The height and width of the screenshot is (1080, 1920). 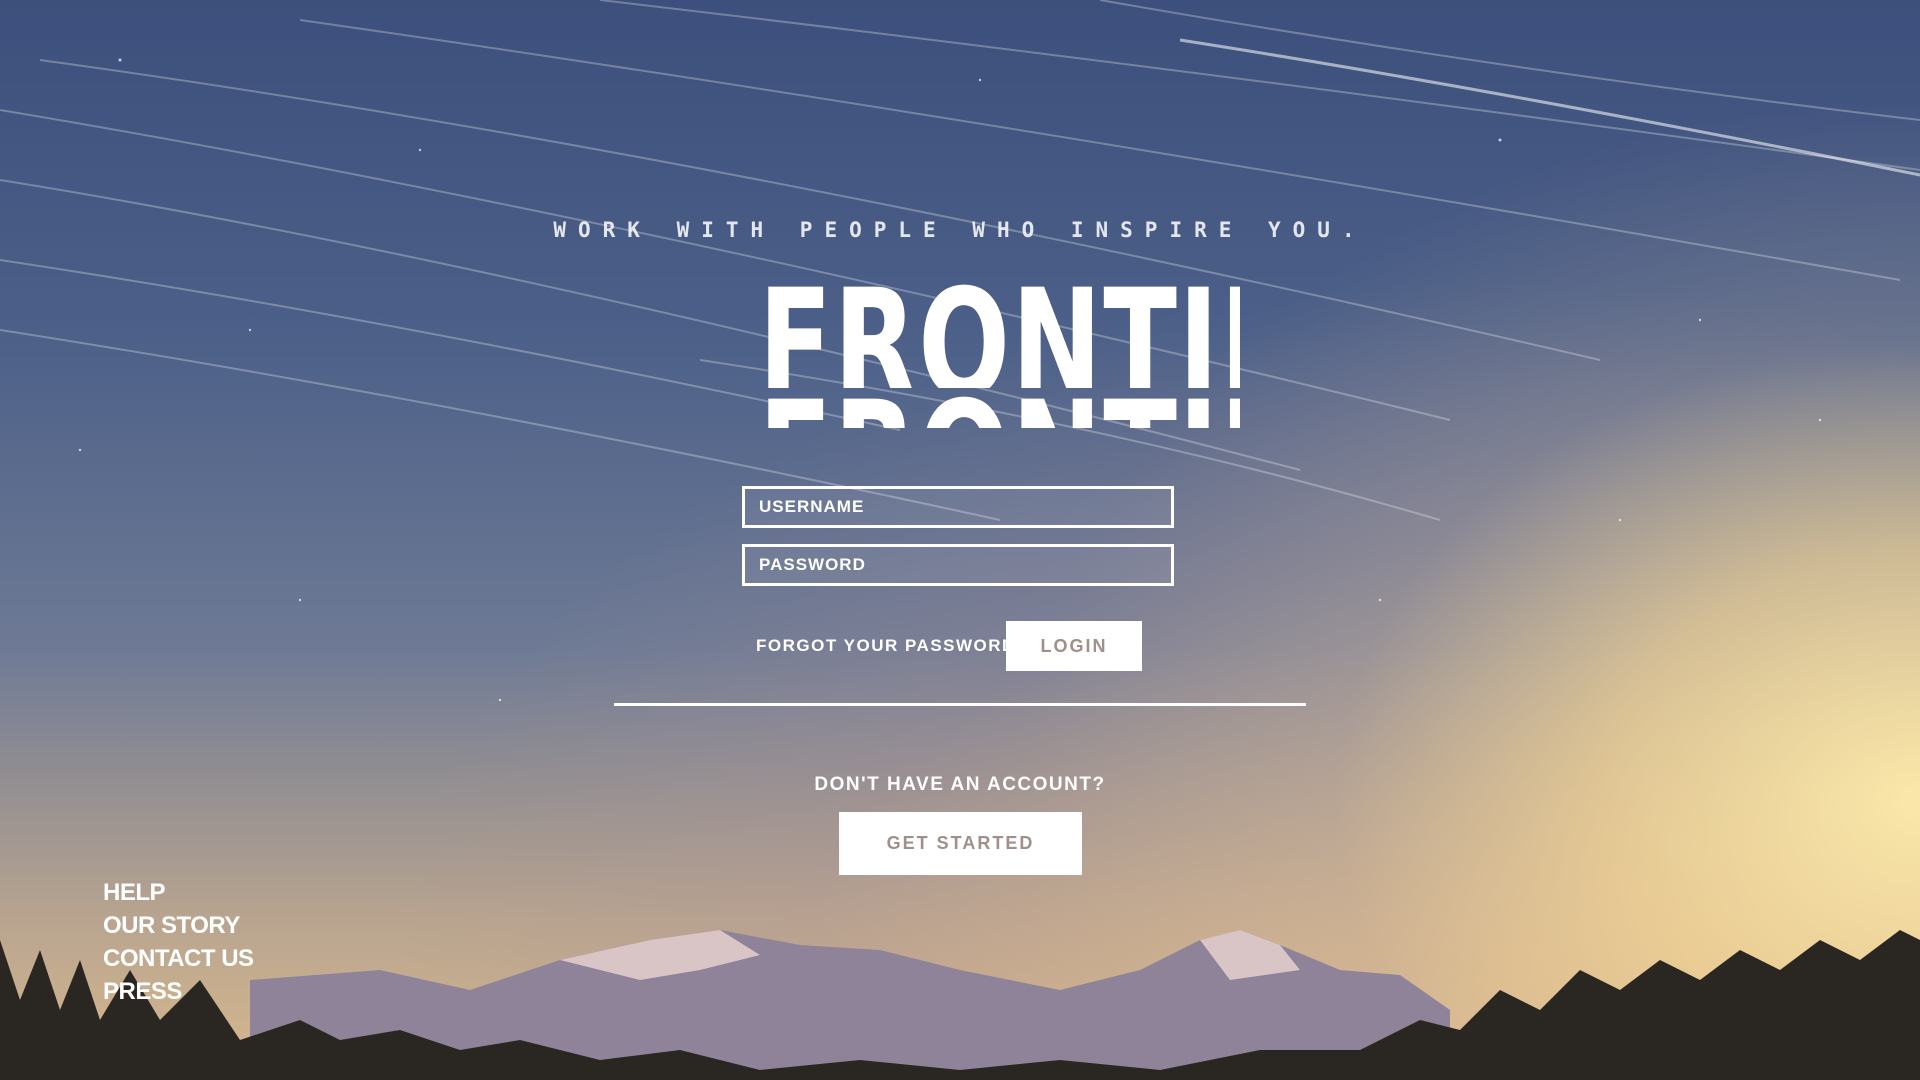 I want to click on username-field-container, so click(x=958, y=507).